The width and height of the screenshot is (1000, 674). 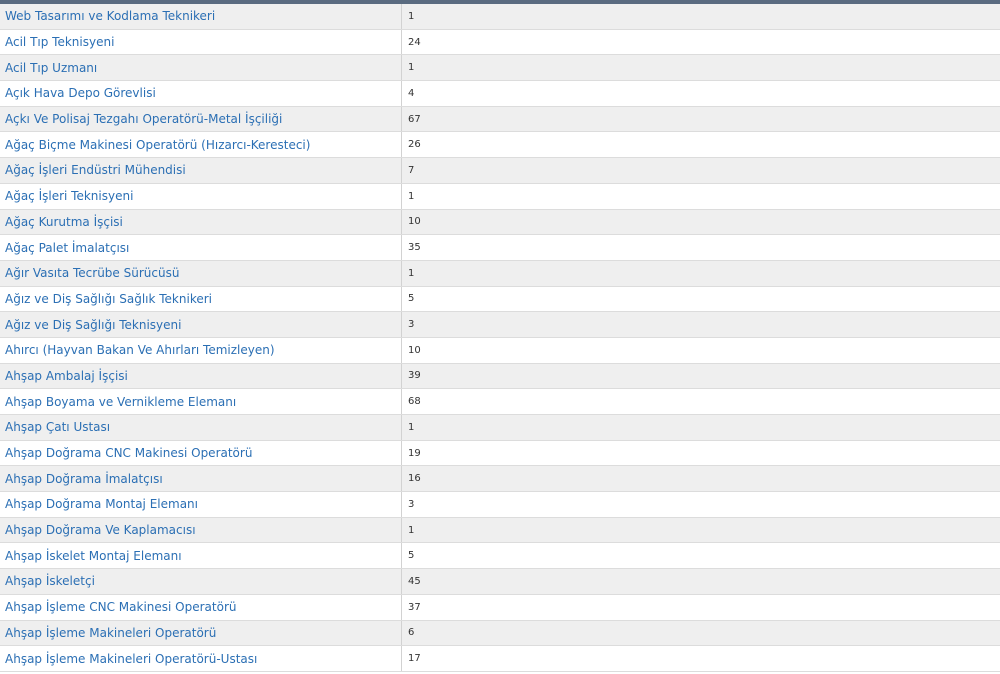 I want to click on table-row: Ağaç İşleri Endüstri Mühendisi 7, so click(x=500, y=170).